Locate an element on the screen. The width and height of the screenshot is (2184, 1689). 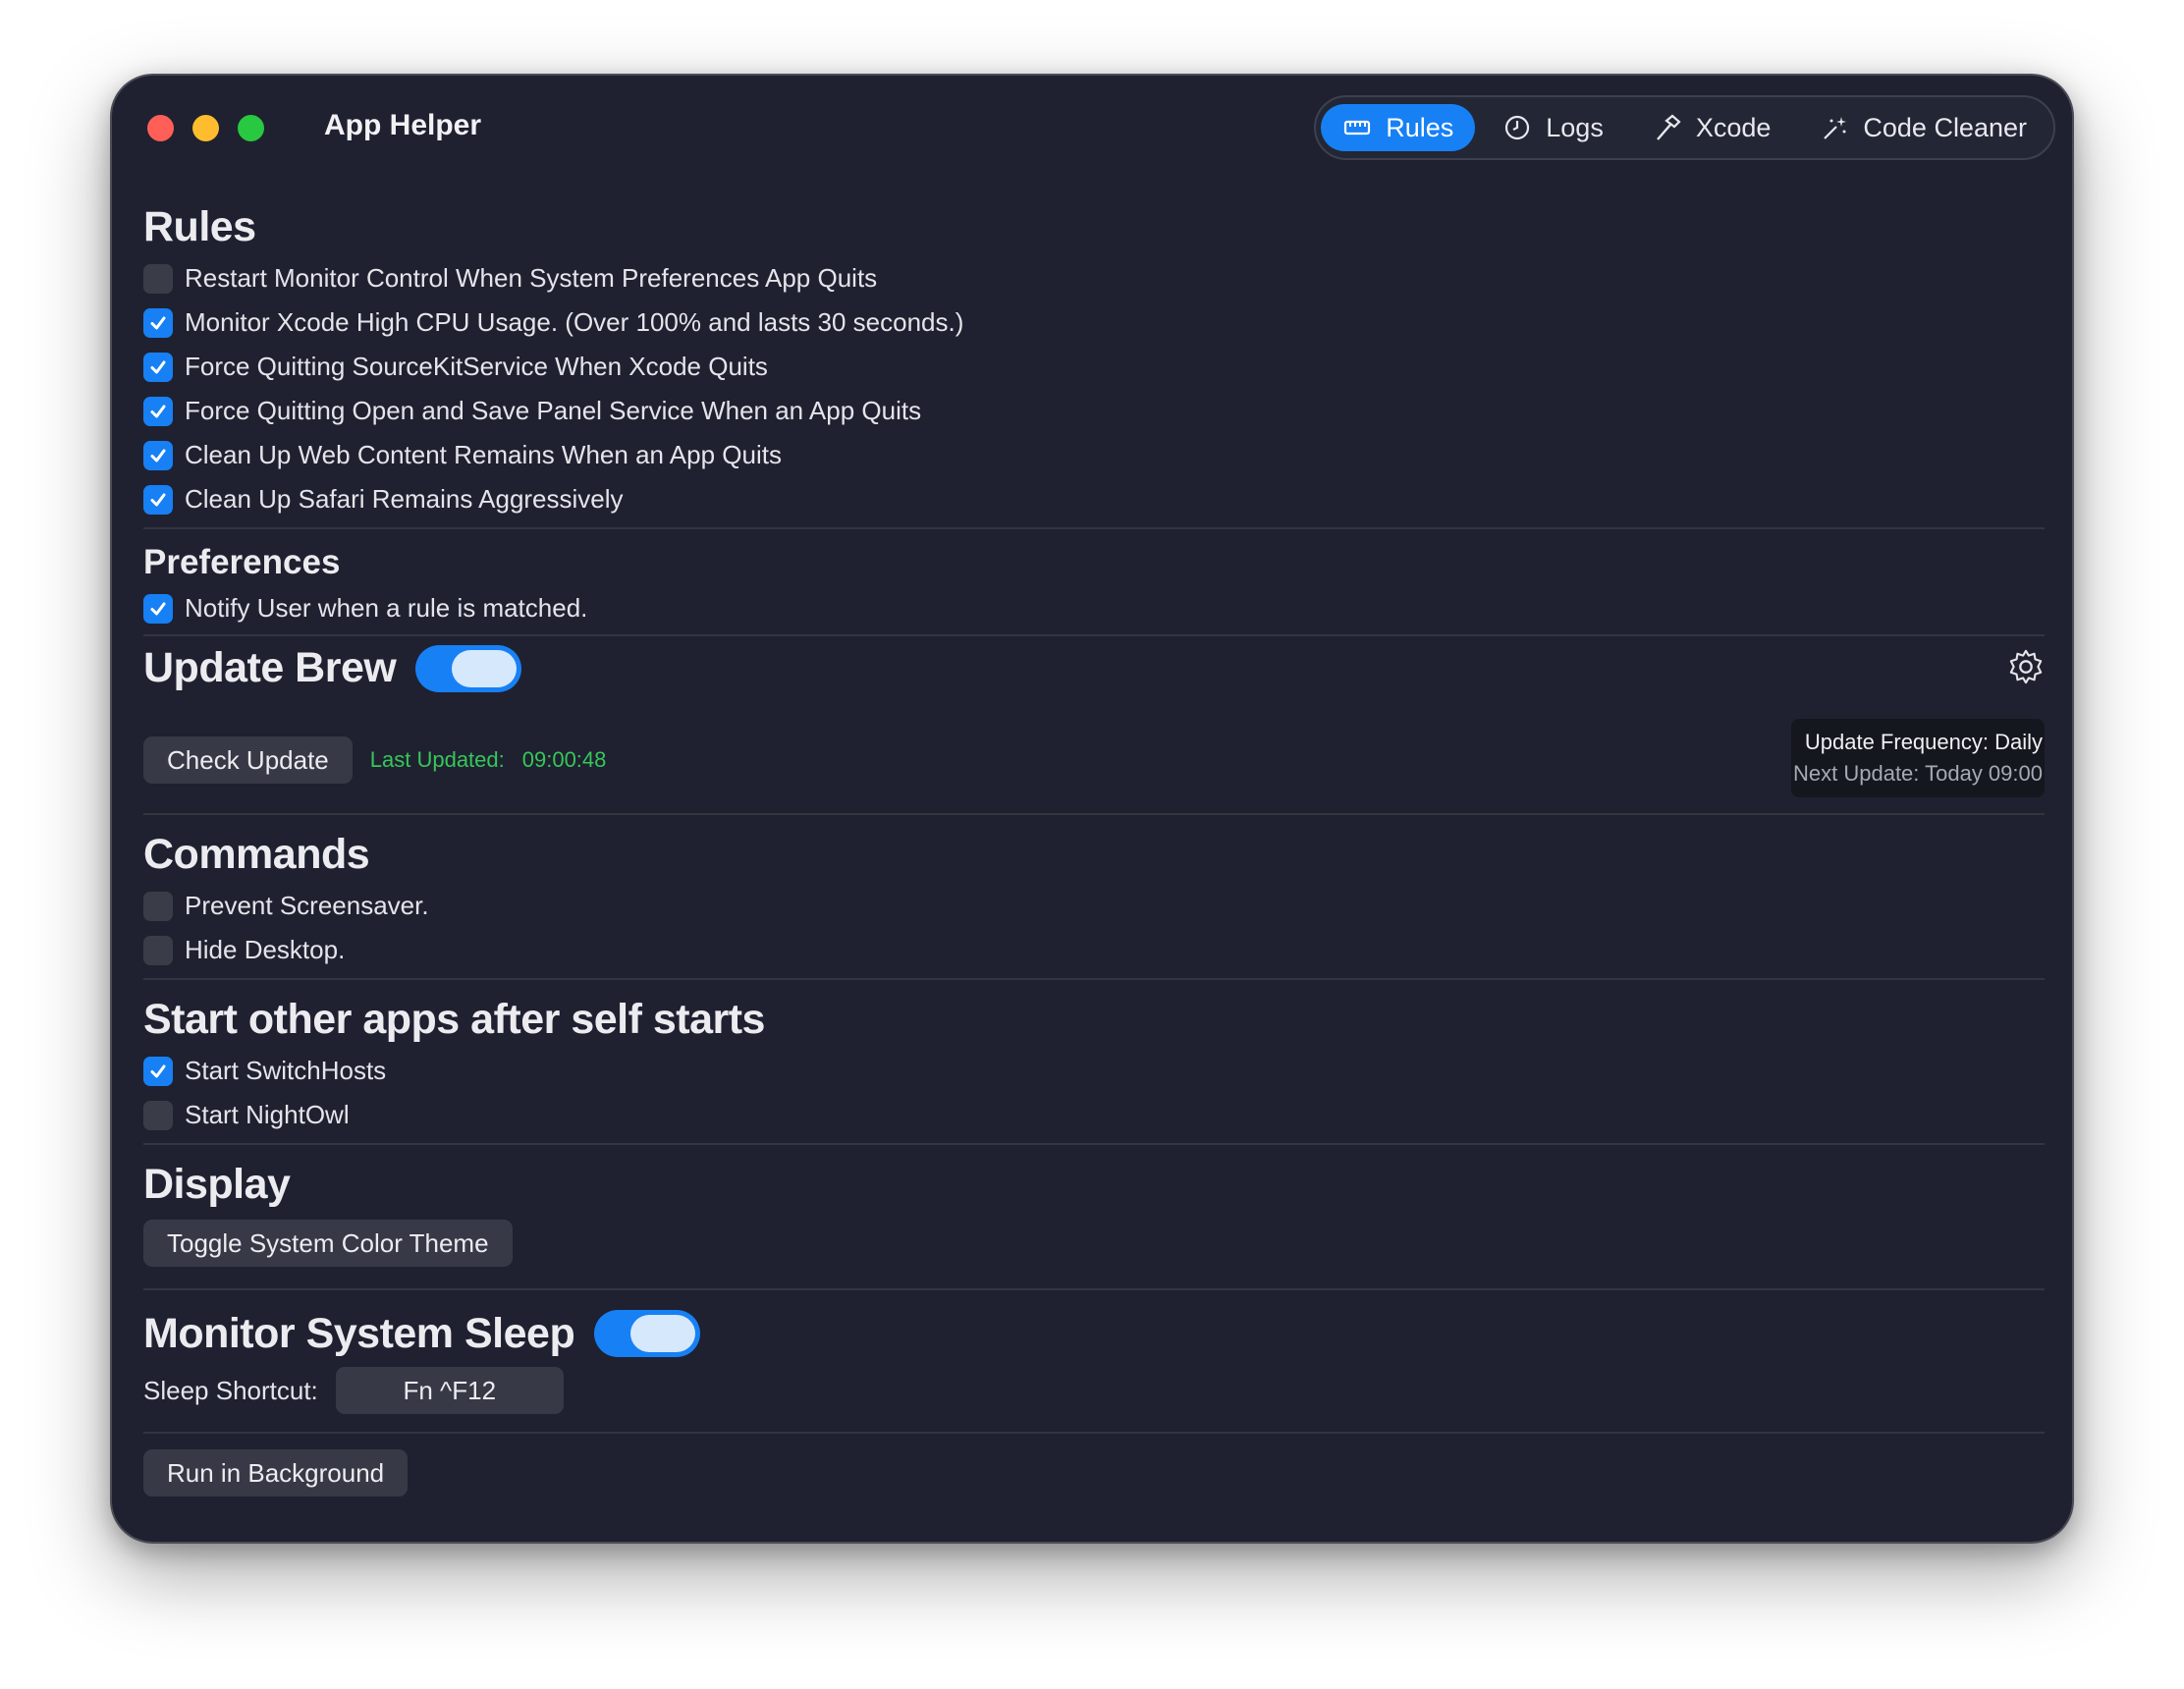
commands-list: Prevent Screensaver. Hide Desktop. is located at coordinates (1094, 928).